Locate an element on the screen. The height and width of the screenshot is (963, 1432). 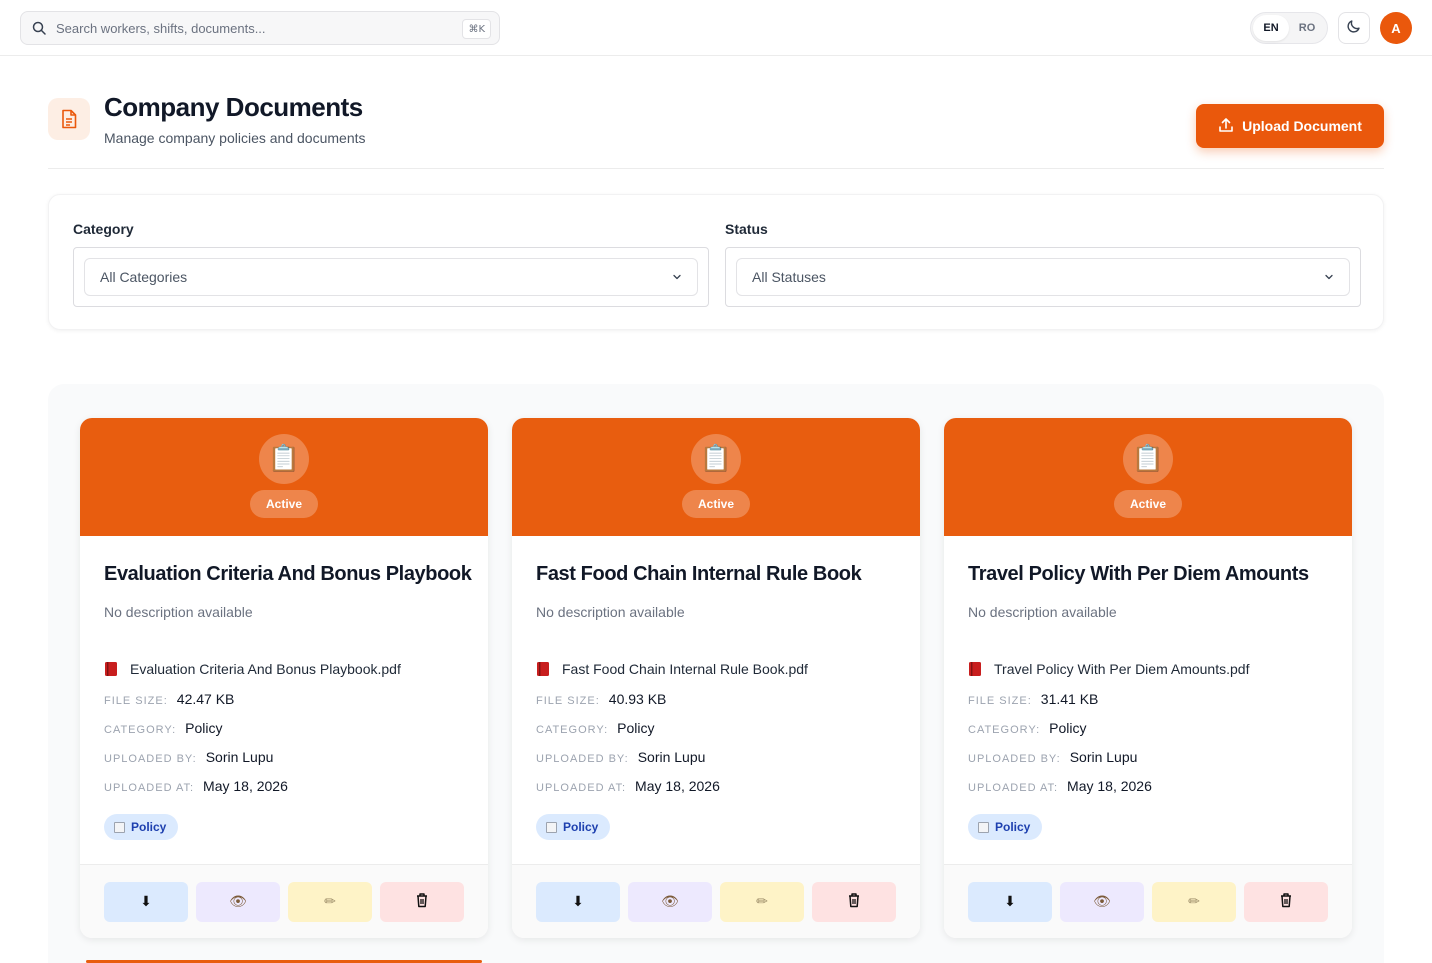
upload-document-button: Upload Document is located at coordinates (1290, 126).